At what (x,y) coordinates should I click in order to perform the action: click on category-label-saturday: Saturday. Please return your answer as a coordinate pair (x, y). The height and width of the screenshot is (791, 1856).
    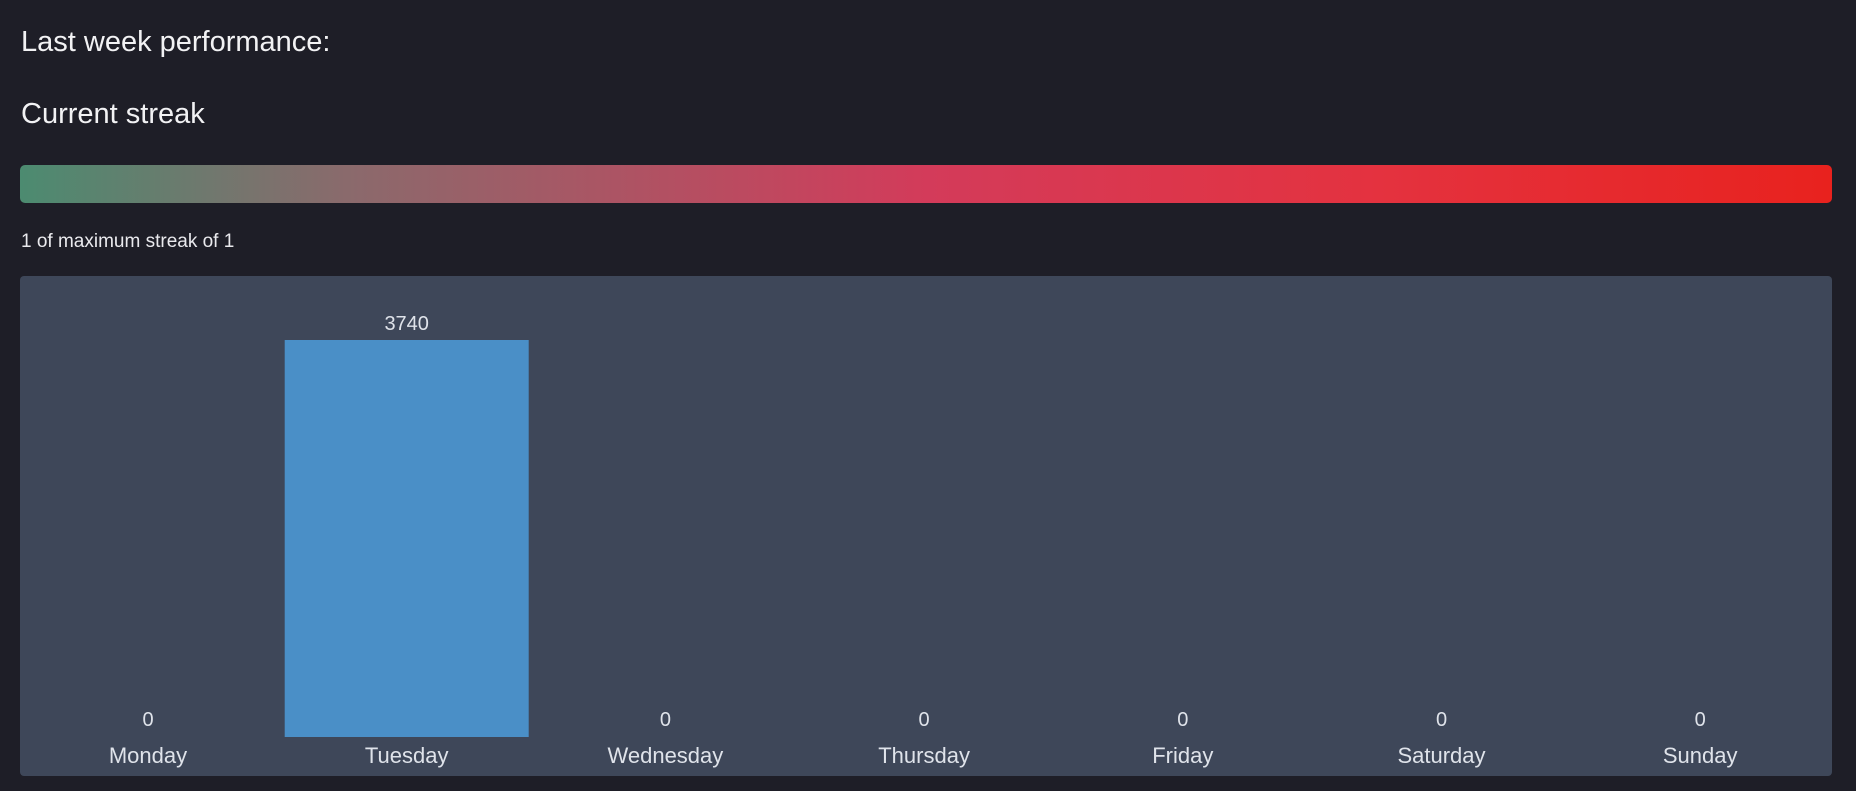
    Looking at the image, I should click on (1441, 755).